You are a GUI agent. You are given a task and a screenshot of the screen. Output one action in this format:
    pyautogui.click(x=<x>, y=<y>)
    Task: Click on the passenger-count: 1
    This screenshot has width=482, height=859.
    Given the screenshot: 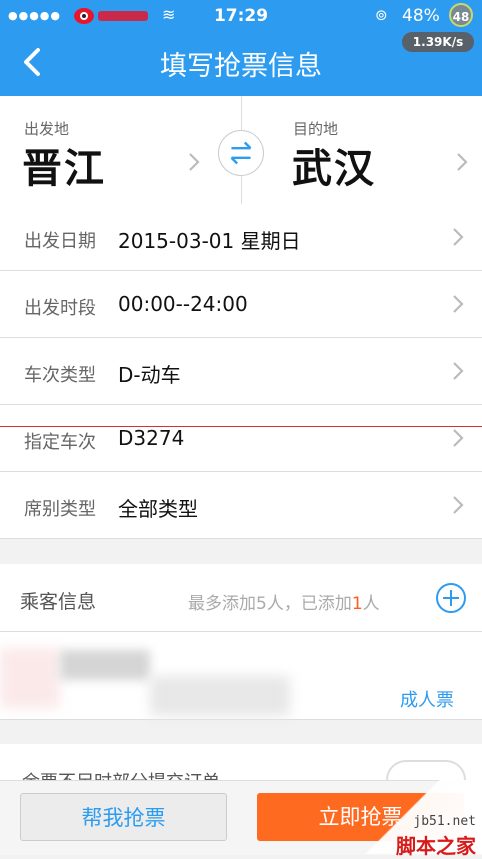 What is the action you would take?
    pyautogui.click(x=357, y=604)
    